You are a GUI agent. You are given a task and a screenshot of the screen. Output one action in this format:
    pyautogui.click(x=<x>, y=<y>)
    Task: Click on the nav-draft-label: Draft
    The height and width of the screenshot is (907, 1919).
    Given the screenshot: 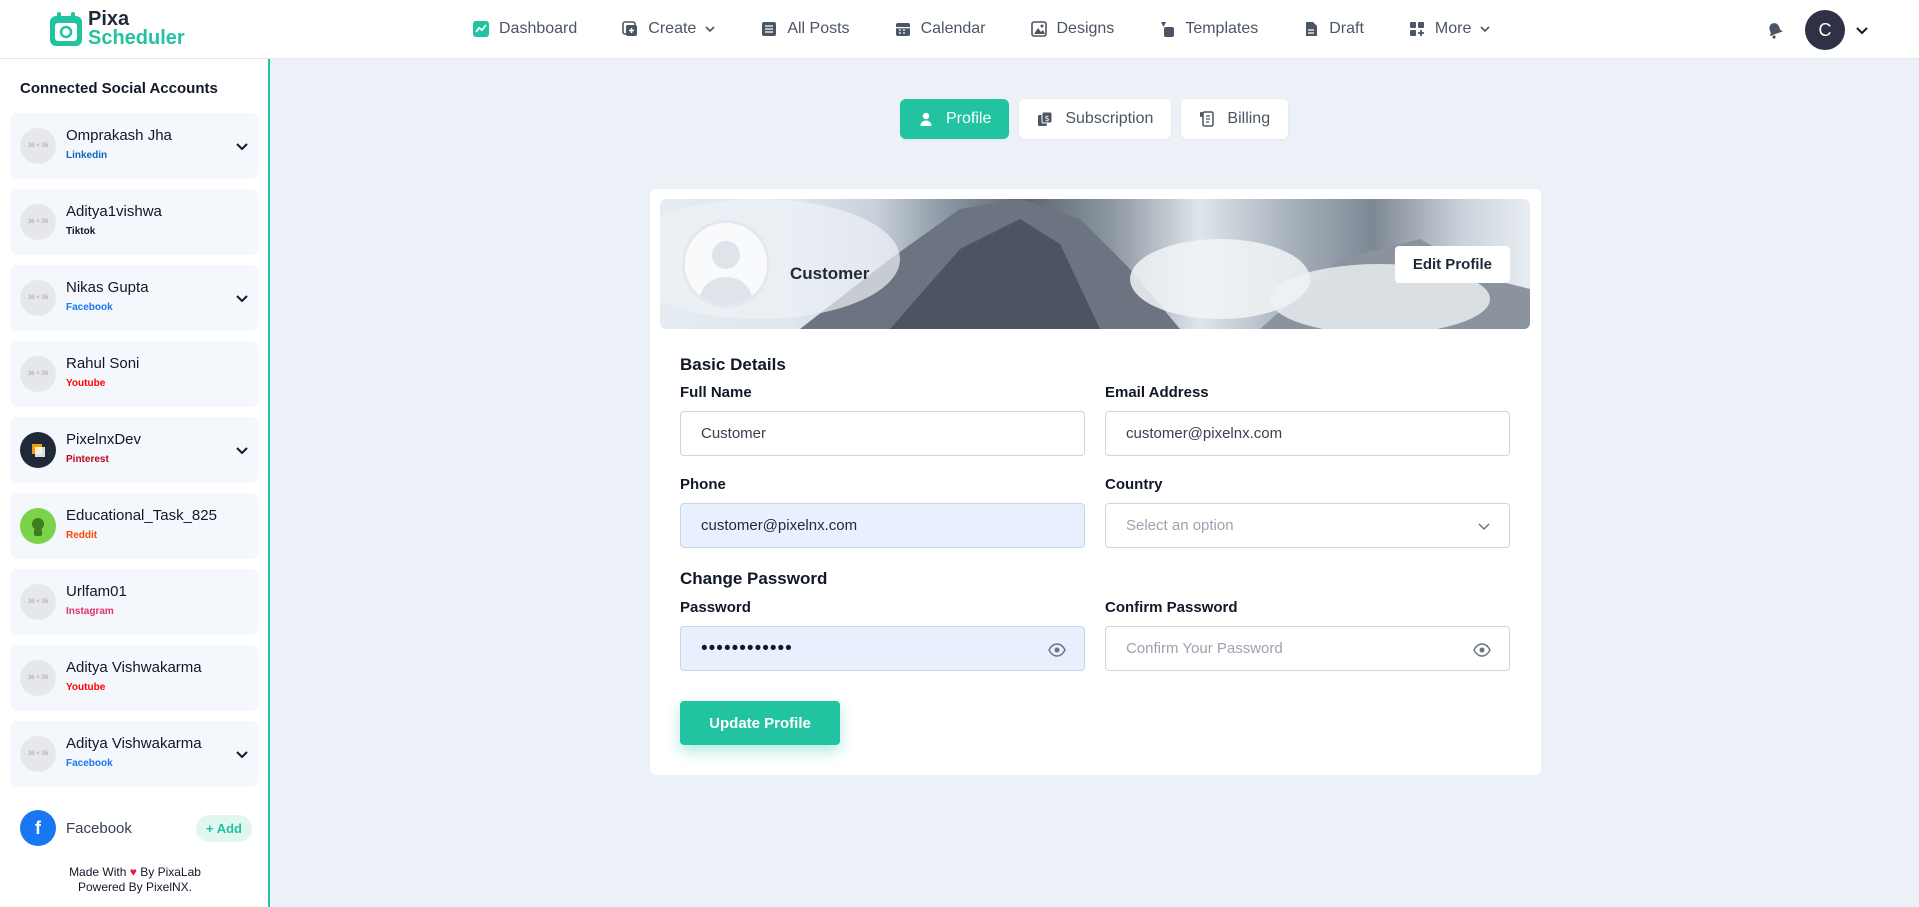 What is the action you would take?
    pyautogui.click(x=1346, y=28)
    